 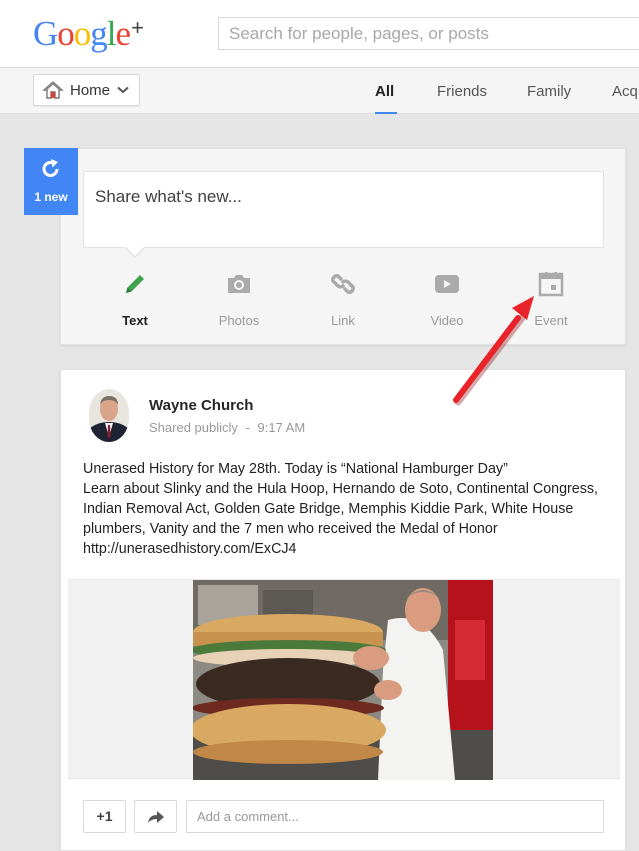 I want to click on post-visibility: Shared publicly, so click(x=193, y=427).